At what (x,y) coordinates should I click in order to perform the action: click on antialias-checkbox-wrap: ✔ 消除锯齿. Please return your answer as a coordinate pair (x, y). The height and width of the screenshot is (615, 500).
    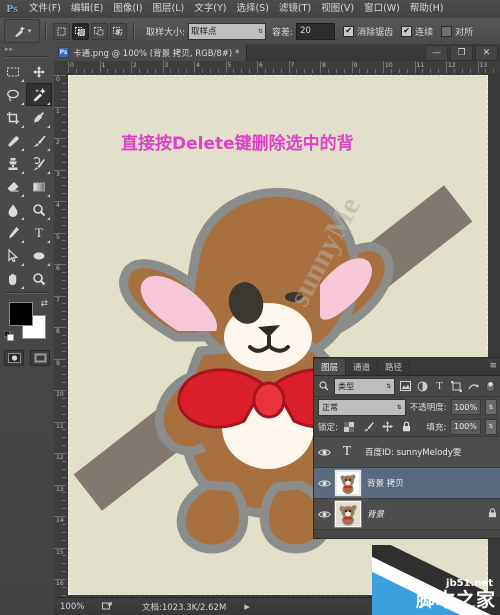
    Looking at the image, I should click on (368, 31).